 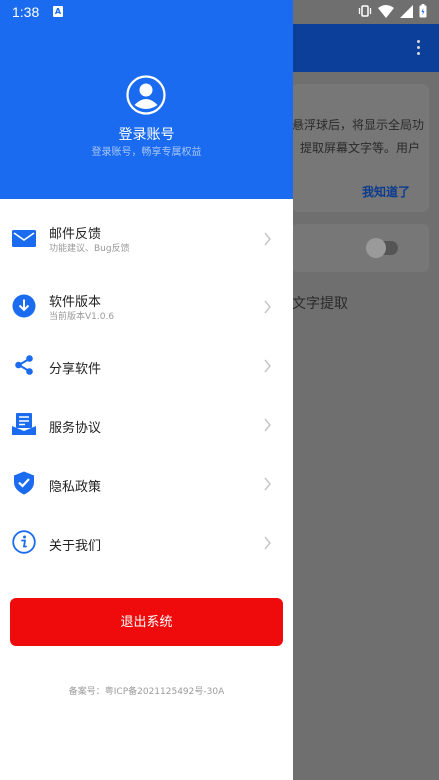 What do you see at coordinates (146, 134) in the screenshot?
I see `login-title: 登录账号` at bounding box center [146, 134].